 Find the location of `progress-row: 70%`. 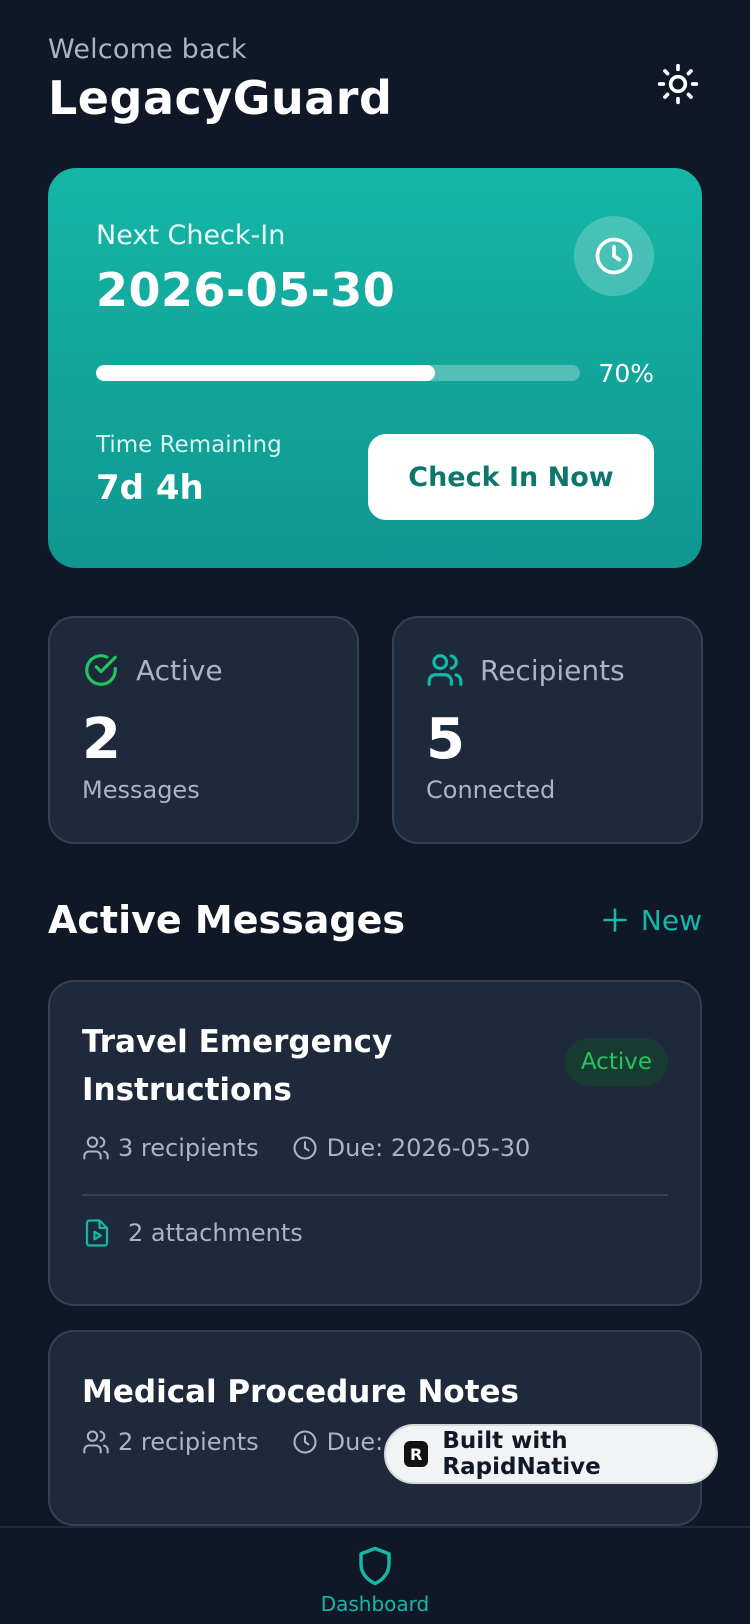

progress-row: 70% is located at coordinates (375, 373).